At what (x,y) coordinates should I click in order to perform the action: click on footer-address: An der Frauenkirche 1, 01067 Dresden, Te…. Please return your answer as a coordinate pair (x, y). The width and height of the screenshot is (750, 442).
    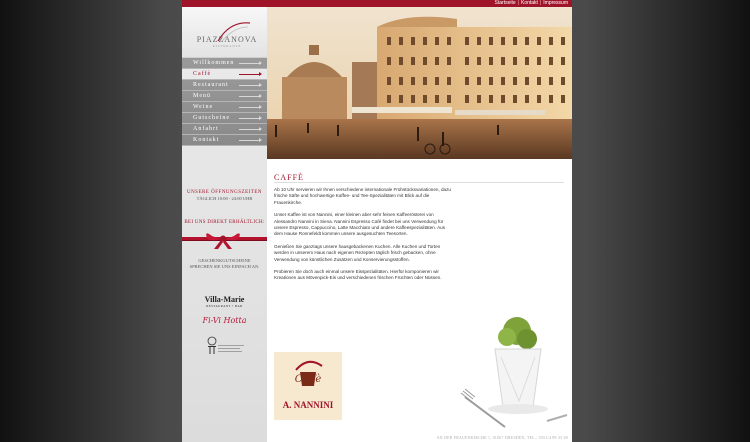
    Looking at the image, I should click on (502, 438).